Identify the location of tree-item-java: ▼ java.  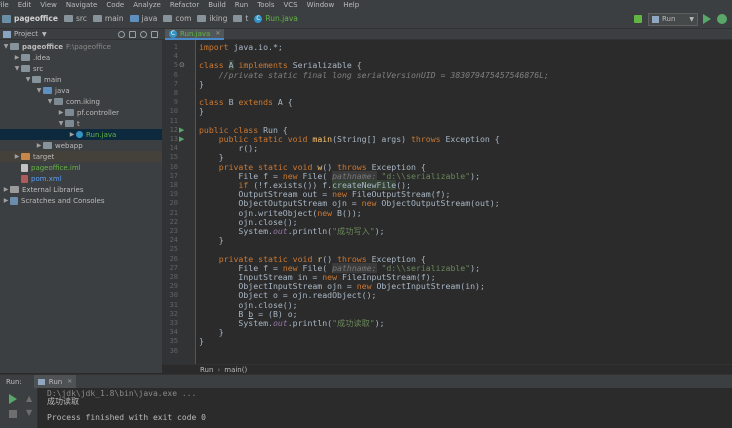
(81, 90).